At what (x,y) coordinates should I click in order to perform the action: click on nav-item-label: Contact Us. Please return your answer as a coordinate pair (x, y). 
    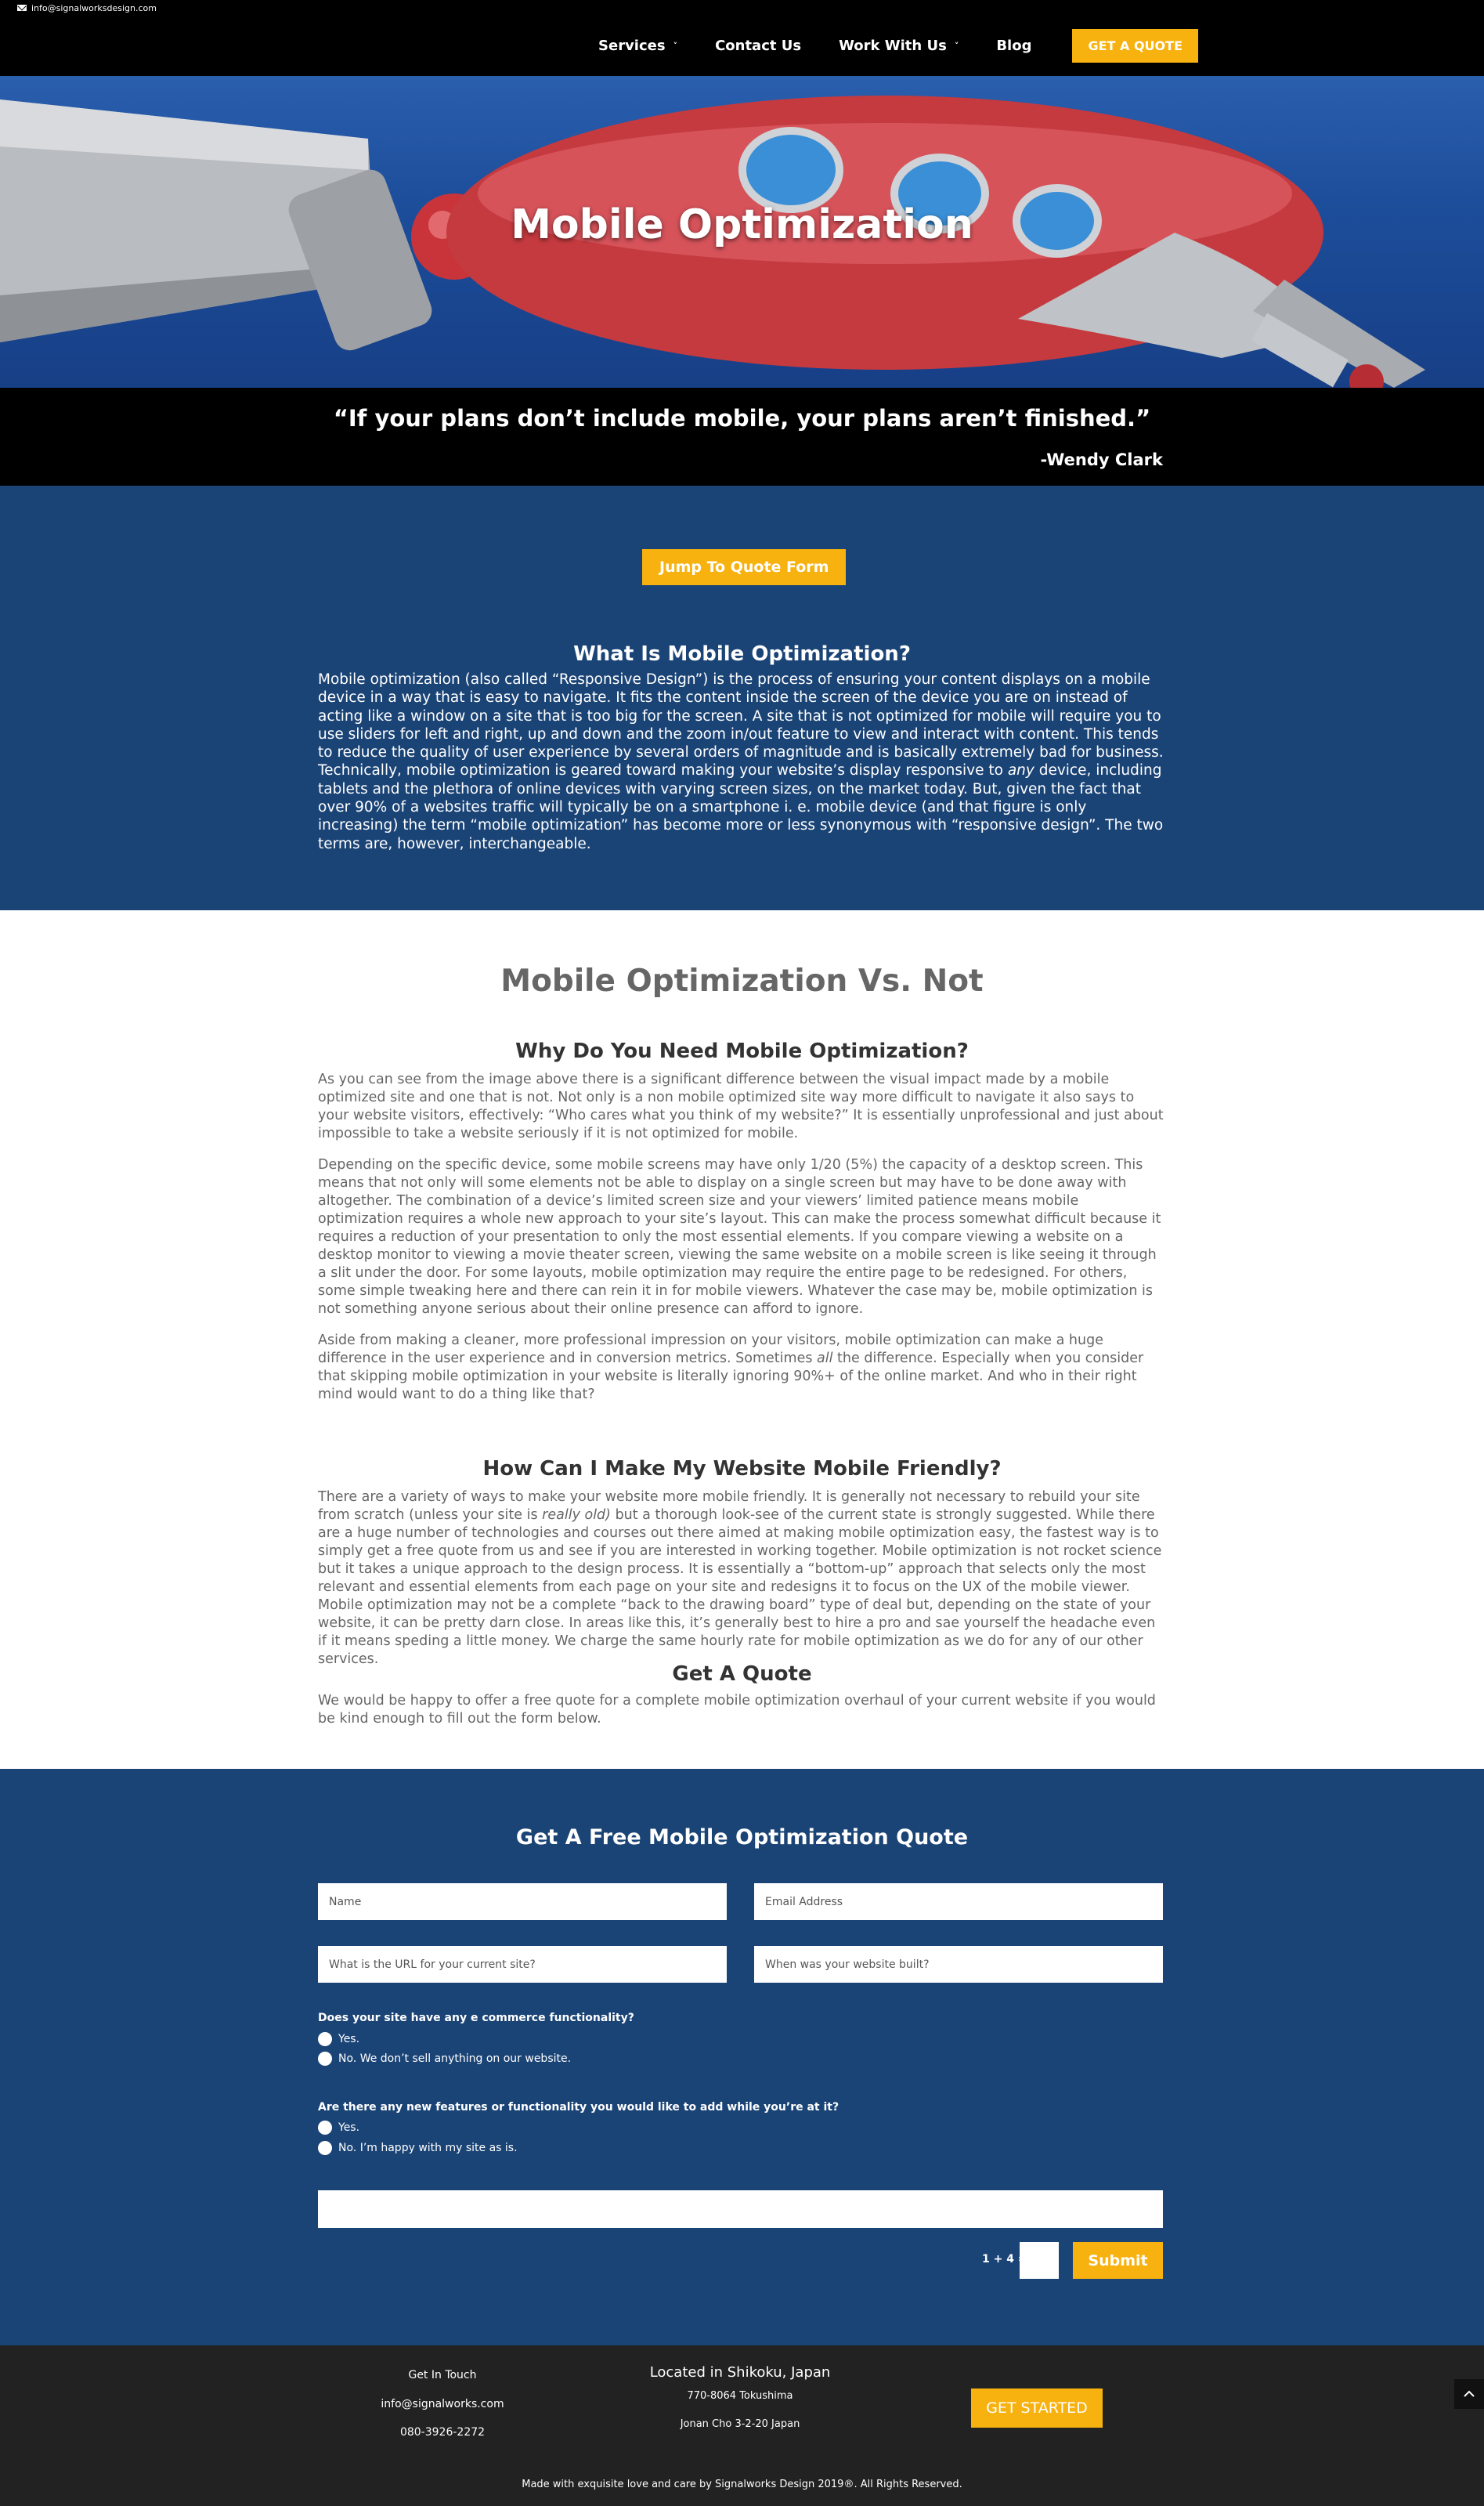
    Looking at the image, I should click on (758, 46).